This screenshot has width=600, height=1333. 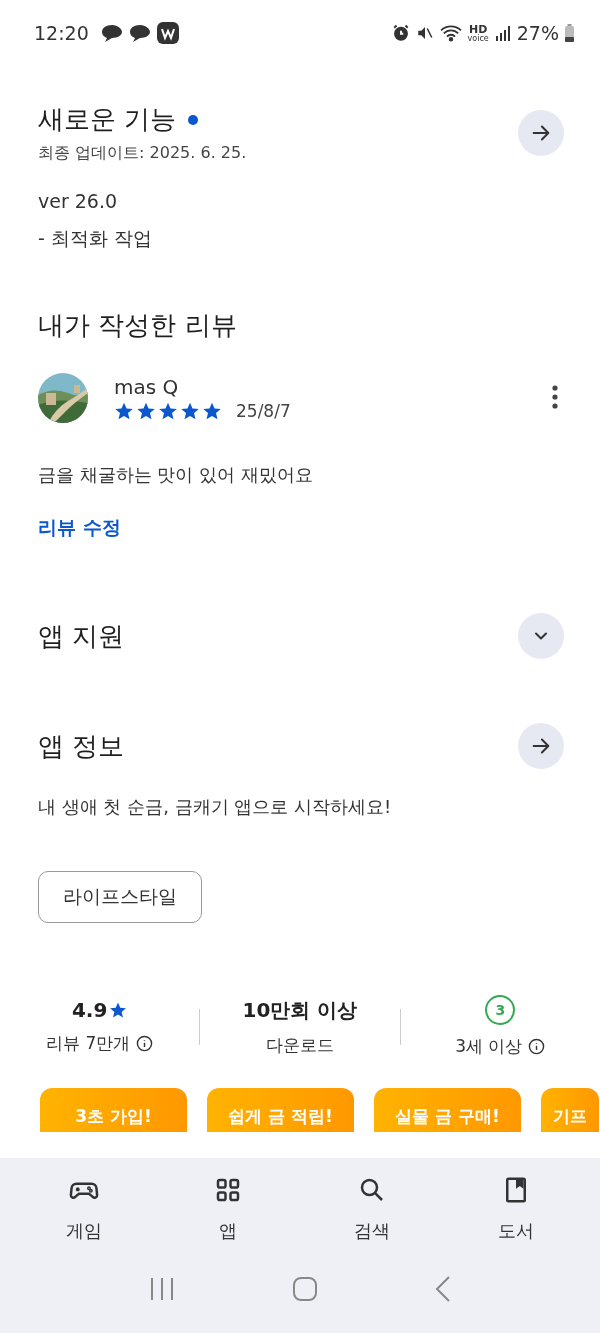 What do you see at coordinates (300, 1045) in the screenshot?
I see `stat-label: 다운로드` at bounding box center [300, 1045].